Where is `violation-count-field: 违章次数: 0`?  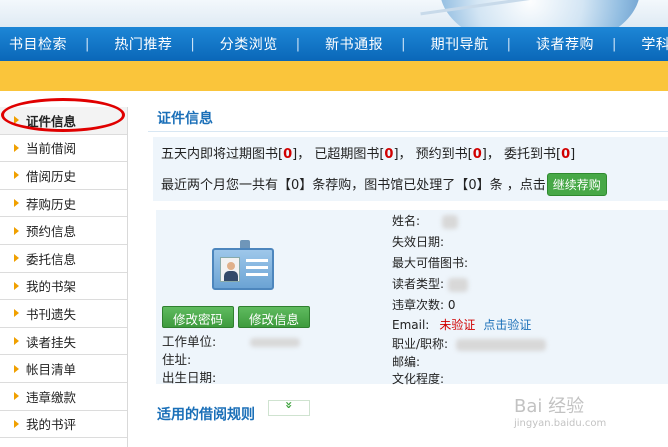 violation-count-field: 违章次数: 0 is located at coordinates (424, 305).